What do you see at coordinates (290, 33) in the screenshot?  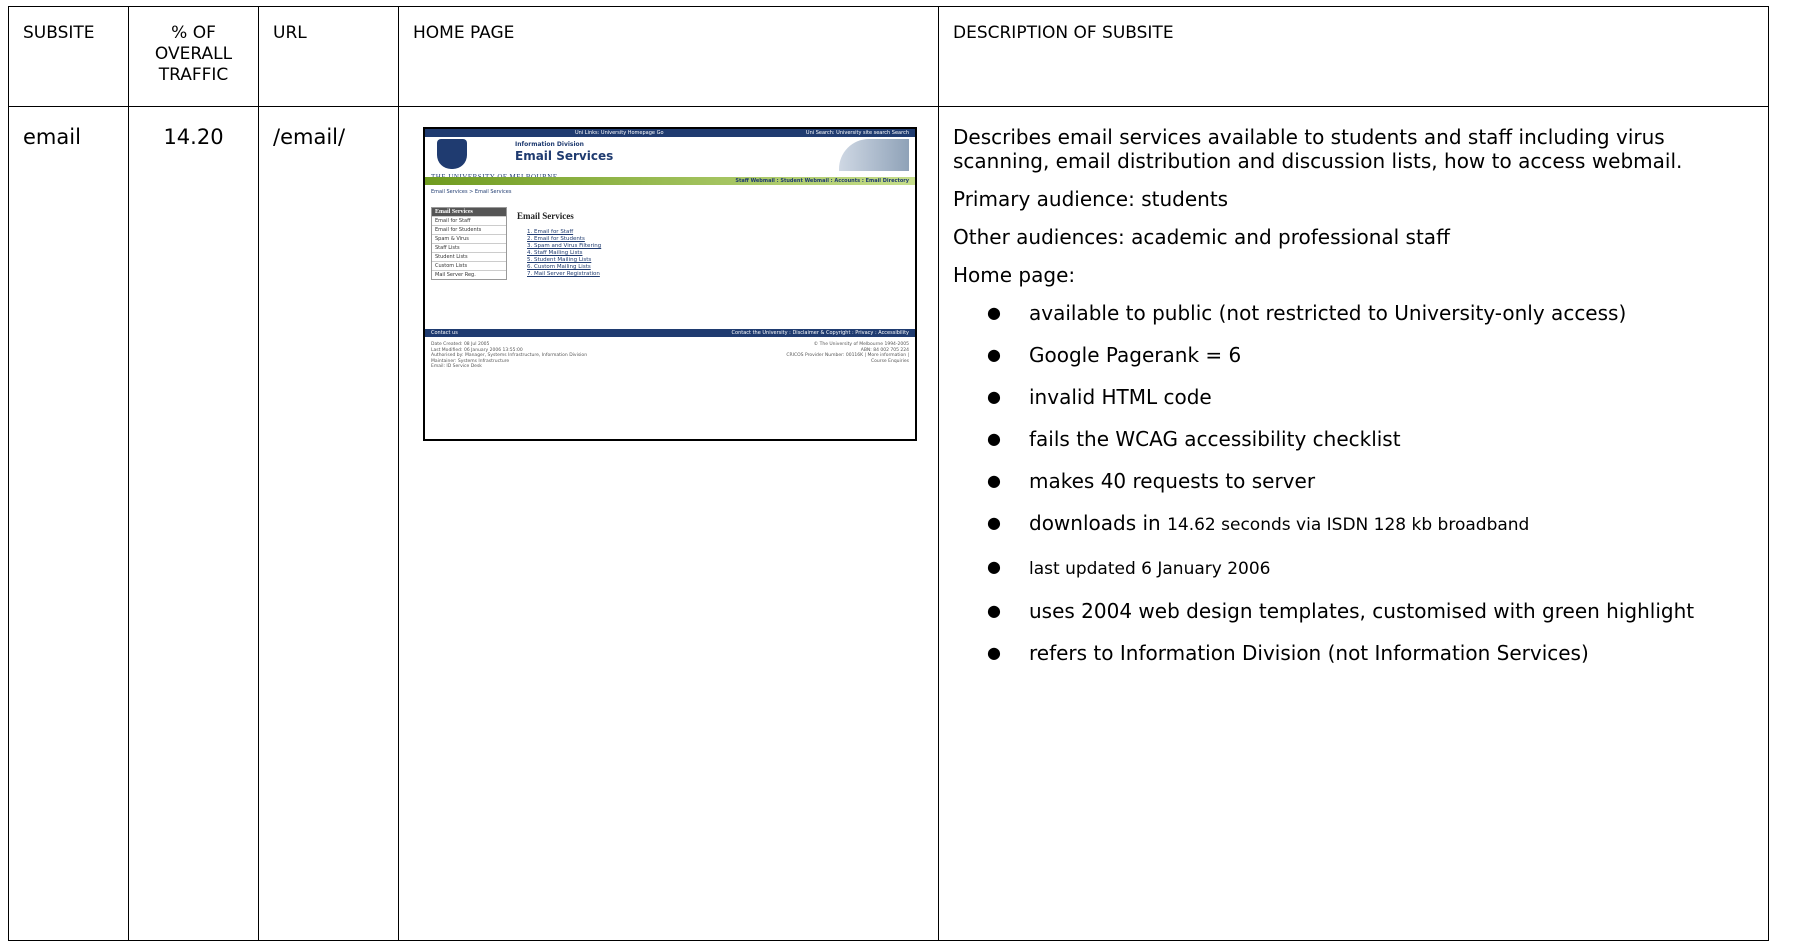 I see `header-url-text: URL` at bounding box center [290, 33].